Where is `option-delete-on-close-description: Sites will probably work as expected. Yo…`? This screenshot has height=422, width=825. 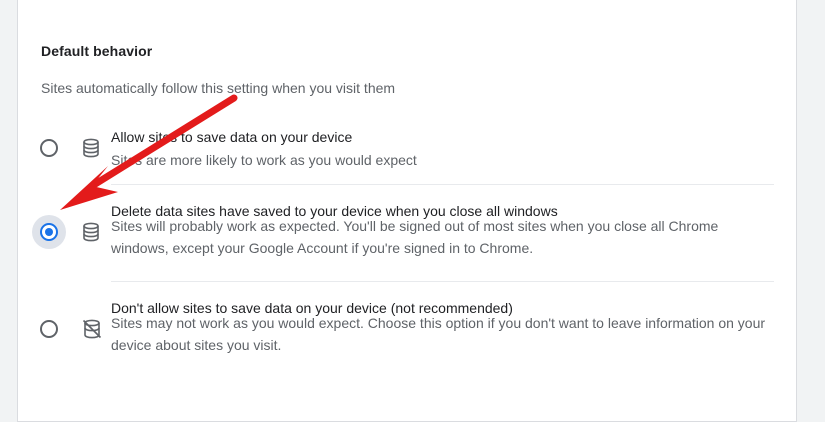 option-delete-on-close-description: Sites will probably work as expected. Yo… is located at coordinates (415, 237).